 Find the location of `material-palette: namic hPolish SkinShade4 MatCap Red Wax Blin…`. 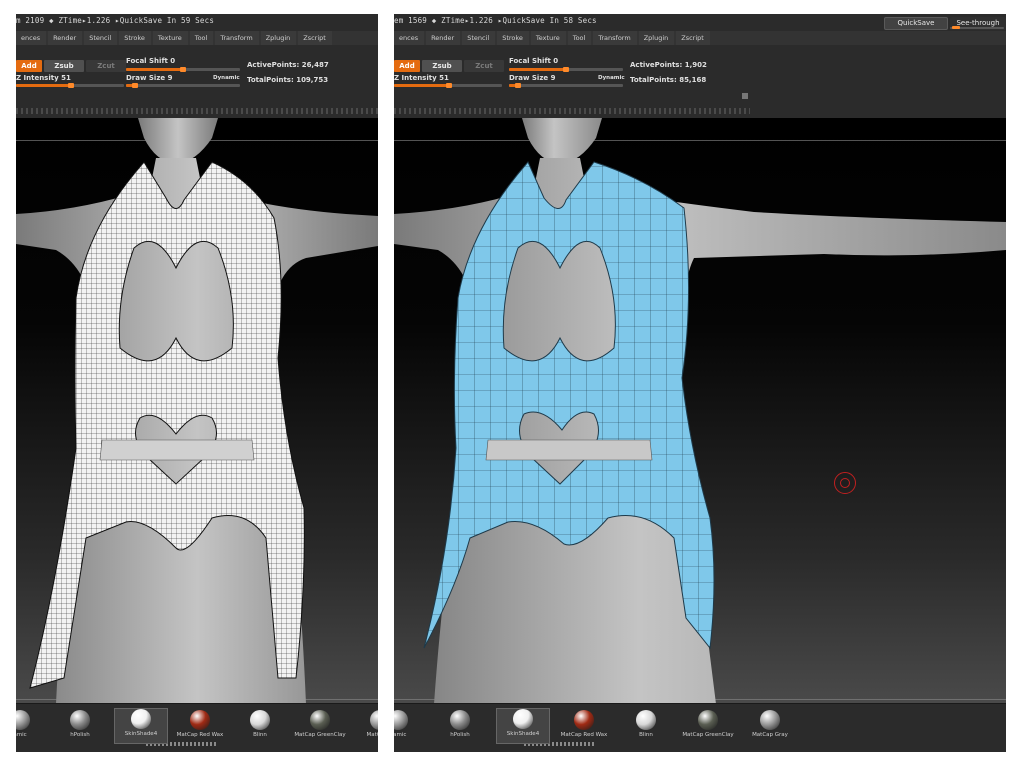

material-palette: namic hPolish SkinShade4 MatCap Red Wax Blin… is located at coordinates (700, 727).